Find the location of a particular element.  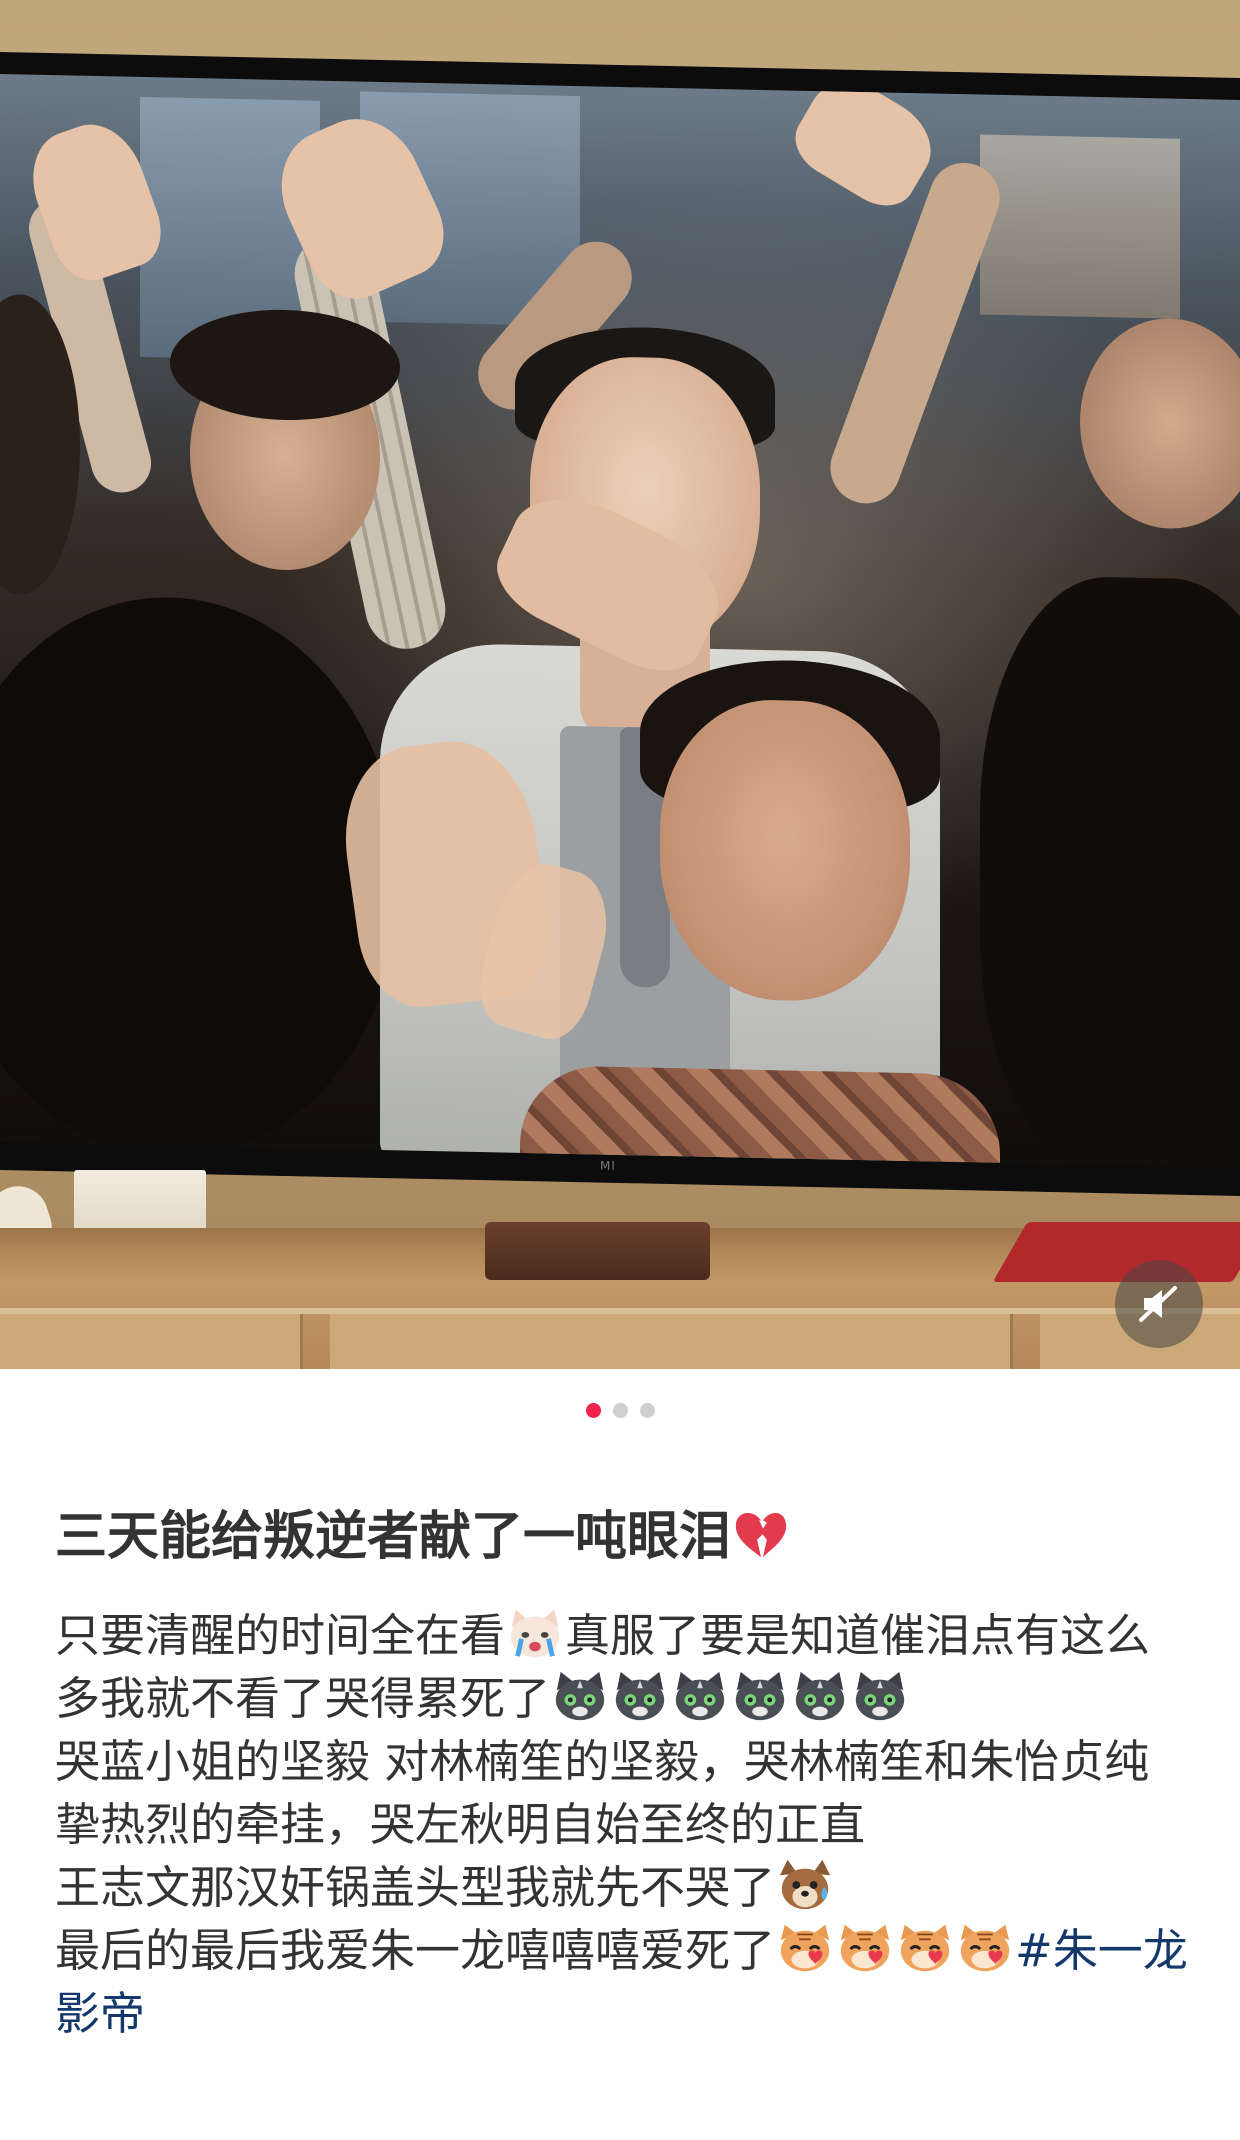

image-pagination is located at coordinates (620, 1413).